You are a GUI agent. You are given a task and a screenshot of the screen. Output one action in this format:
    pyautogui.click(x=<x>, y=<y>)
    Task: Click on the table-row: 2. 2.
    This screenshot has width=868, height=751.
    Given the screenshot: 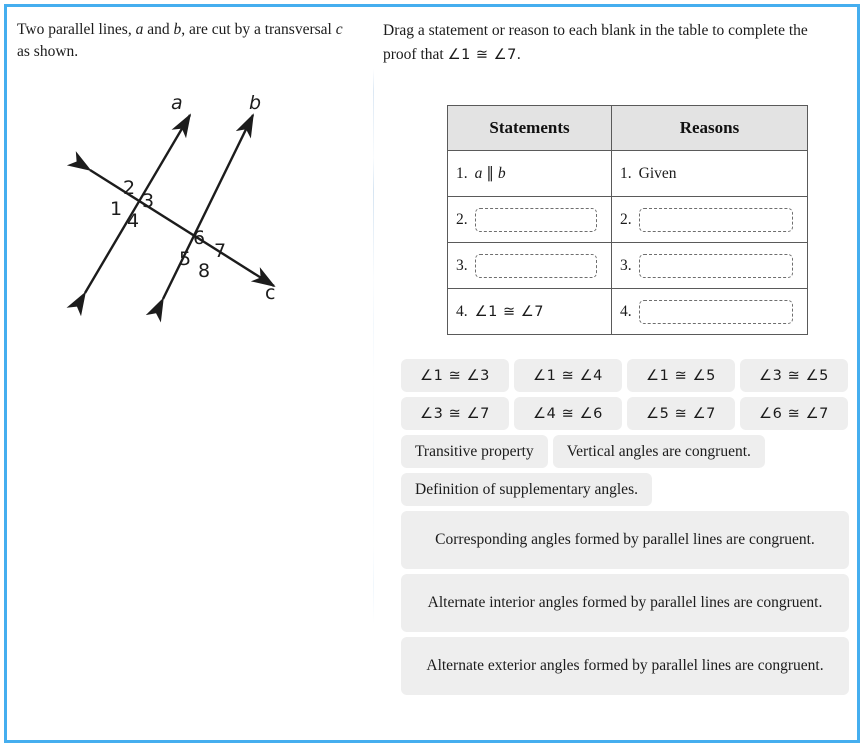 What is the action you would take?
    pyautogui.click(x=627, y=219)
    